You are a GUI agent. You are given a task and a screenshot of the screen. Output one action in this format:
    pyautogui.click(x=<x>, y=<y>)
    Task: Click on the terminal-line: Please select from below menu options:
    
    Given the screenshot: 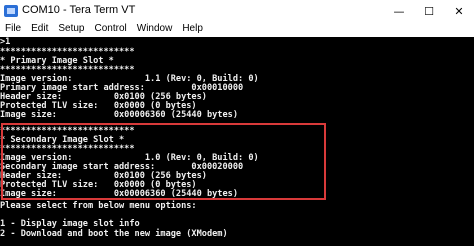 What is the action you would take?
    pyautogui.click(x=98, y=206)
    